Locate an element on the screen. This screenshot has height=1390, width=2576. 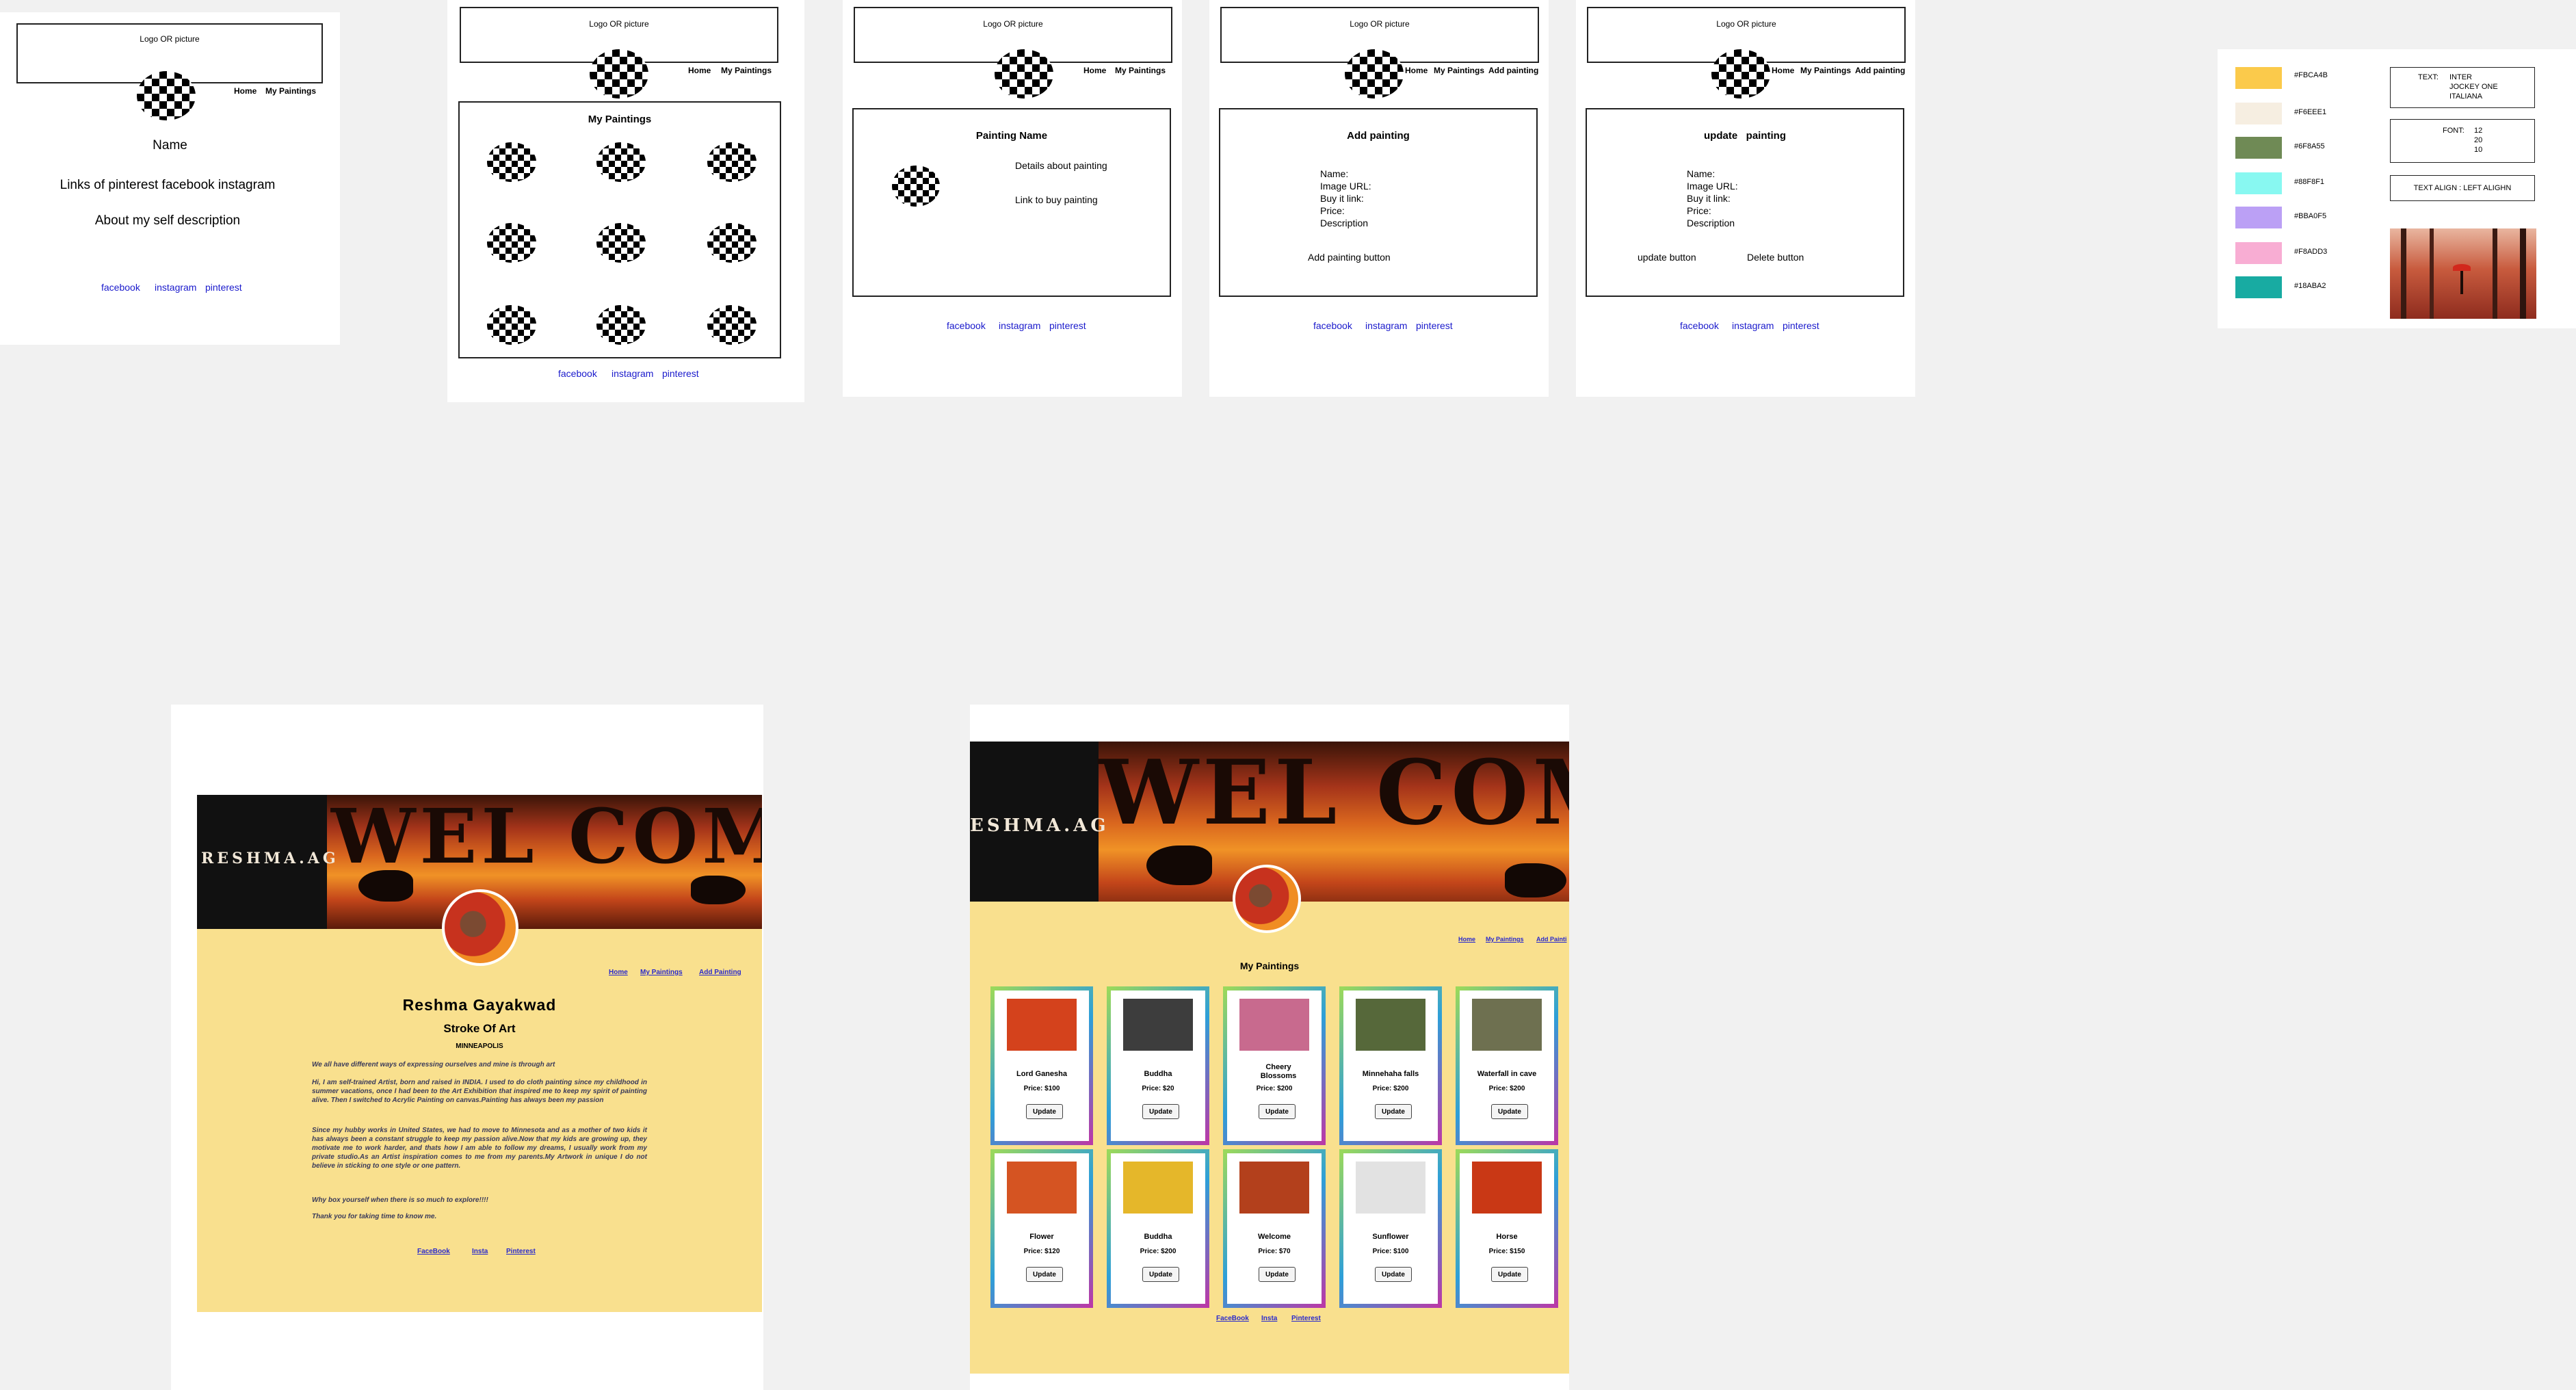
painting-card: Welcome Price: $70 Update is located at coordinates (1274, 1228).